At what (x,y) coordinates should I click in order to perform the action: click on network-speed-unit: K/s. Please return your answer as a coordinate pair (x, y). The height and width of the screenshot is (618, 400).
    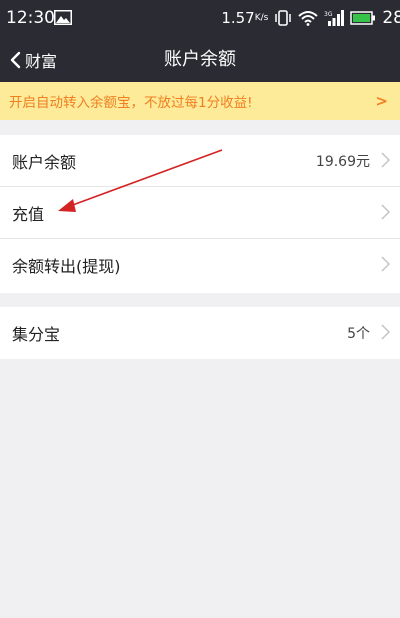
    Looking at the image, I should click on (261, 18).